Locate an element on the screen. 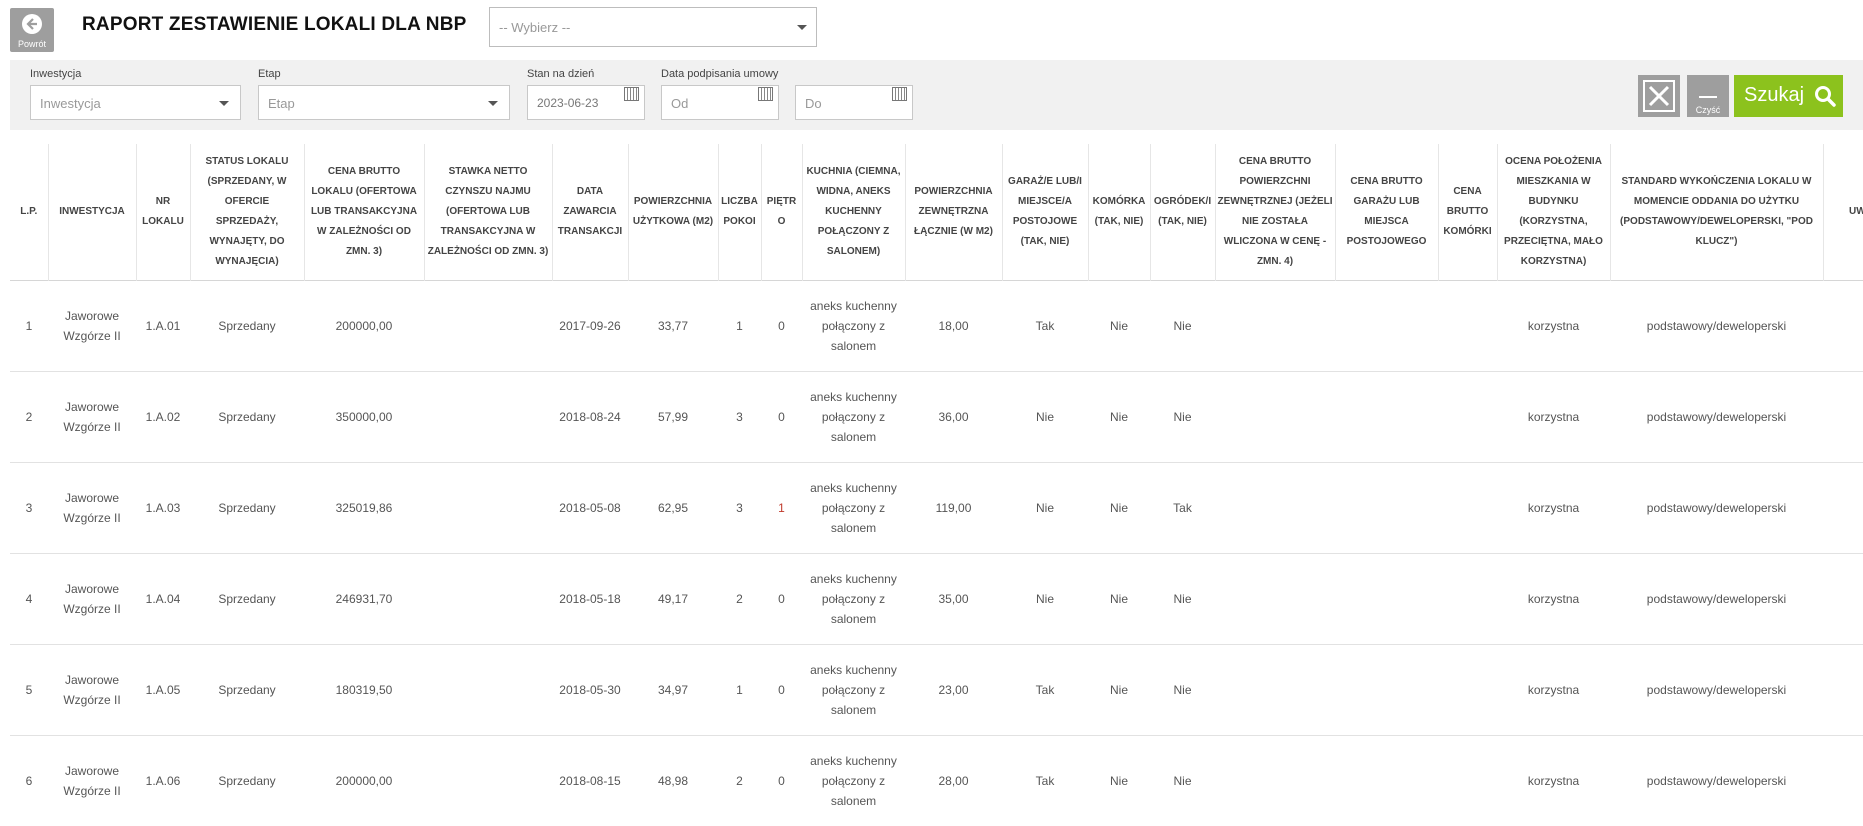  report-select: -- Wybierz -- is located at coordinates (653, 27).